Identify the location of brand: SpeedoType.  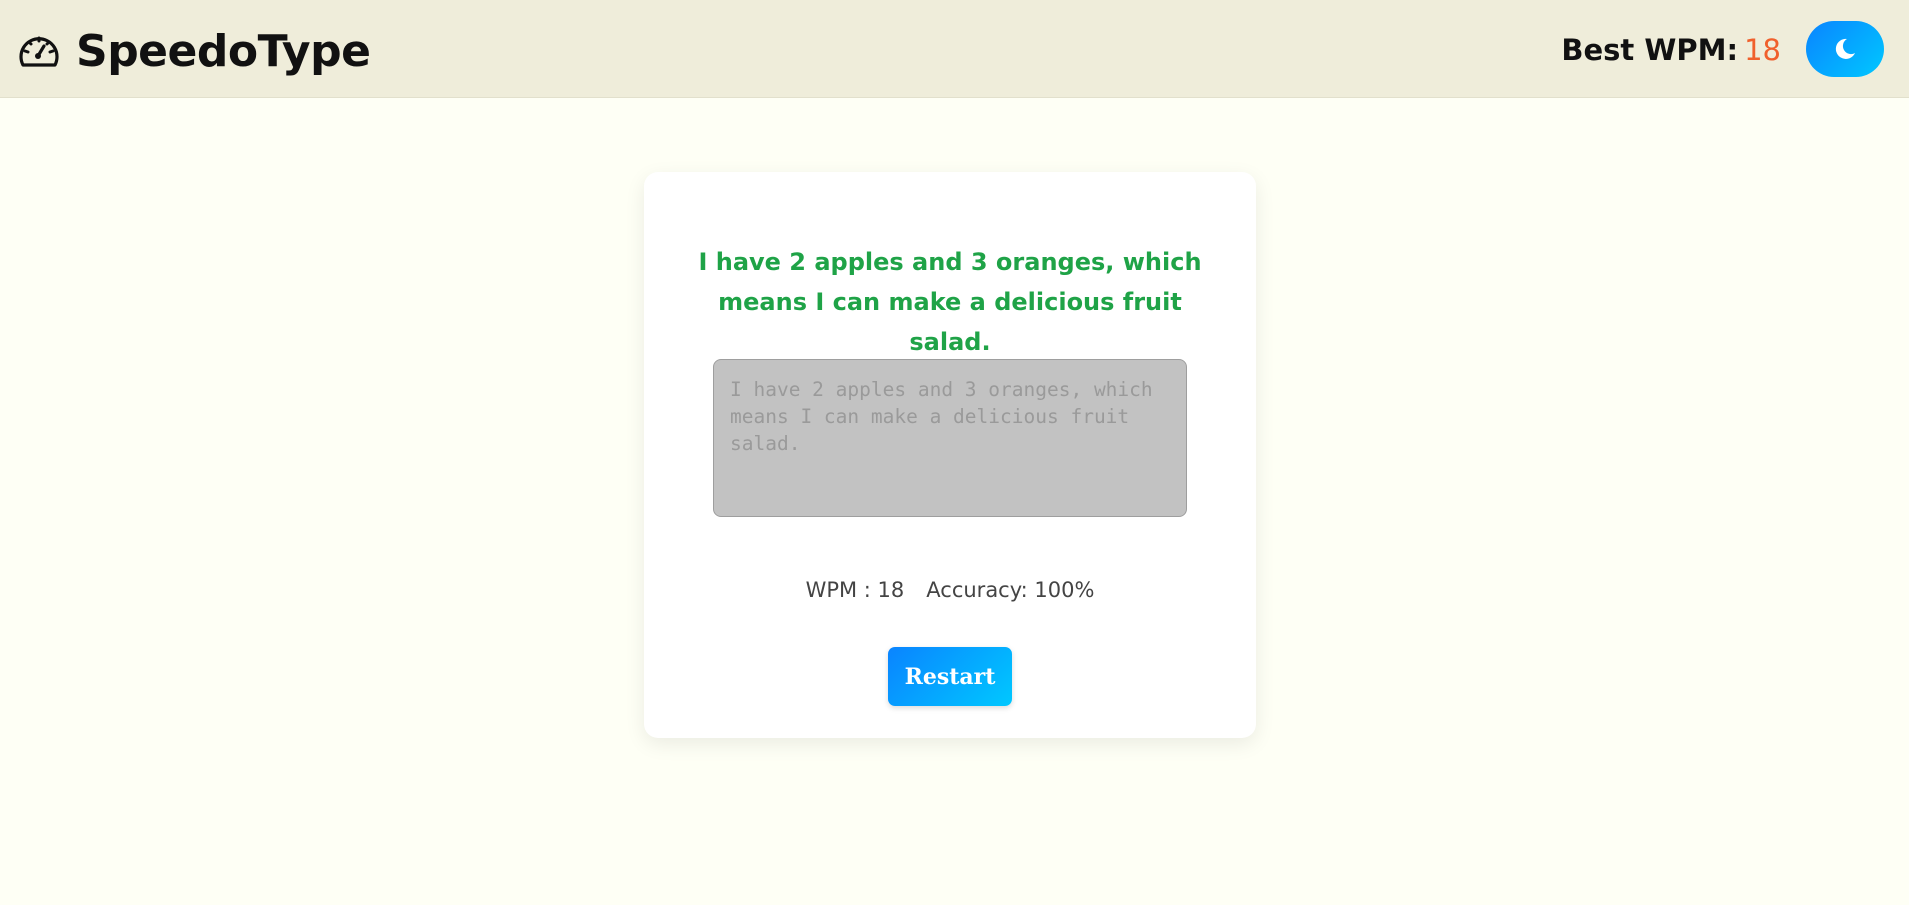
(193, 52).